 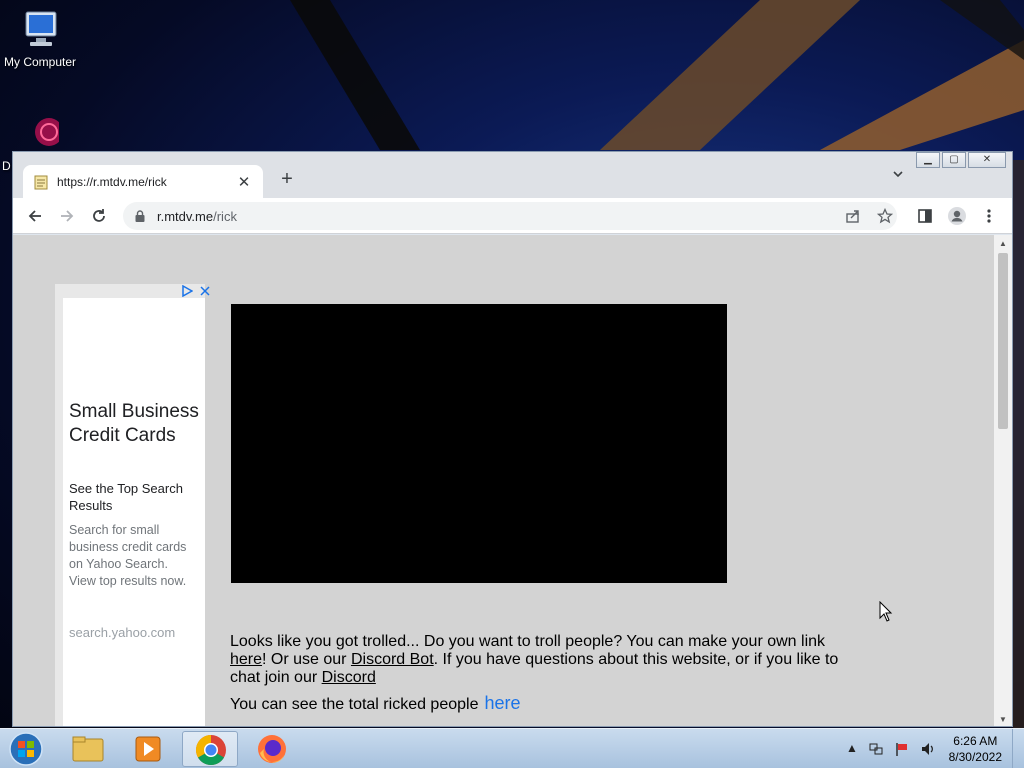 I want to click on tab-strip: https://r.mtdv.me/rick ✕ + ▁ ▢ ✕, so click(x=512, y=175).